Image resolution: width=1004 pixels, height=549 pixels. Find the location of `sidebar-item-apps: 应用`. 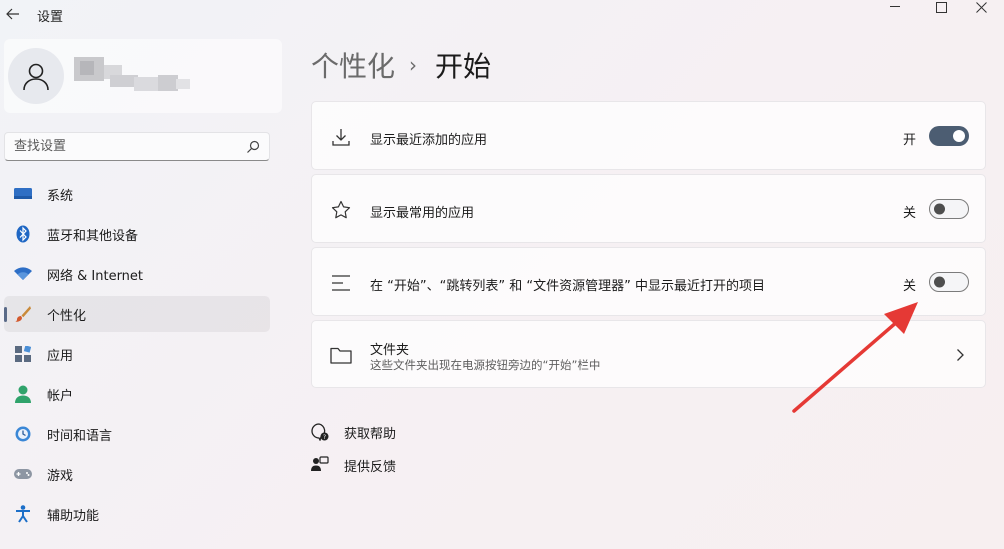

sidebar-item-apps: 应用 is located at coordinates (137, 354).